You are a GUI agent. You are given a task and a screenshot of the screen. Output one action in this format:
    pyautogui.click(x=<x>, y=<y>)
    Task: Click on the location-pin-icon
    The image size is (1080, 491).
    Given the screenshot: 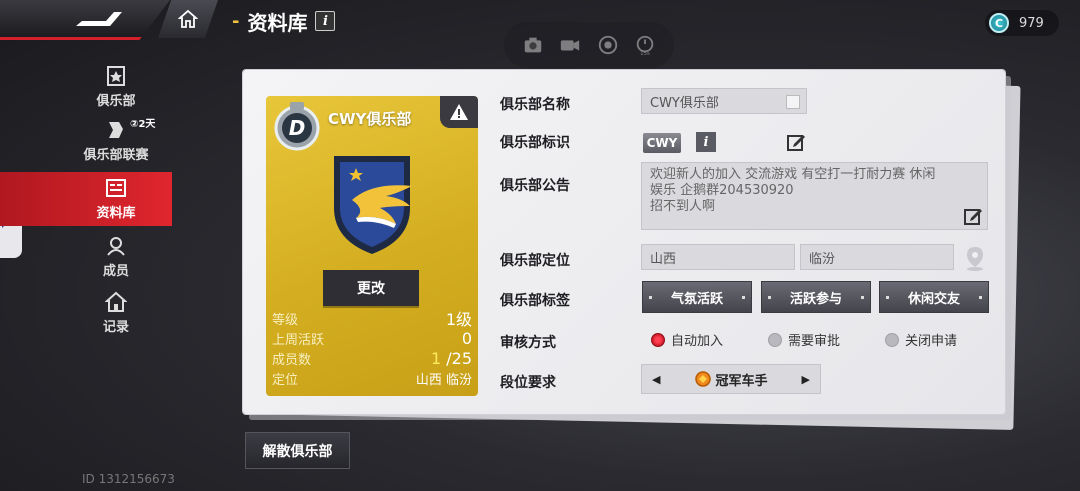 What is the action you would take?
    pyautogui.click(x=975, y=258)
    